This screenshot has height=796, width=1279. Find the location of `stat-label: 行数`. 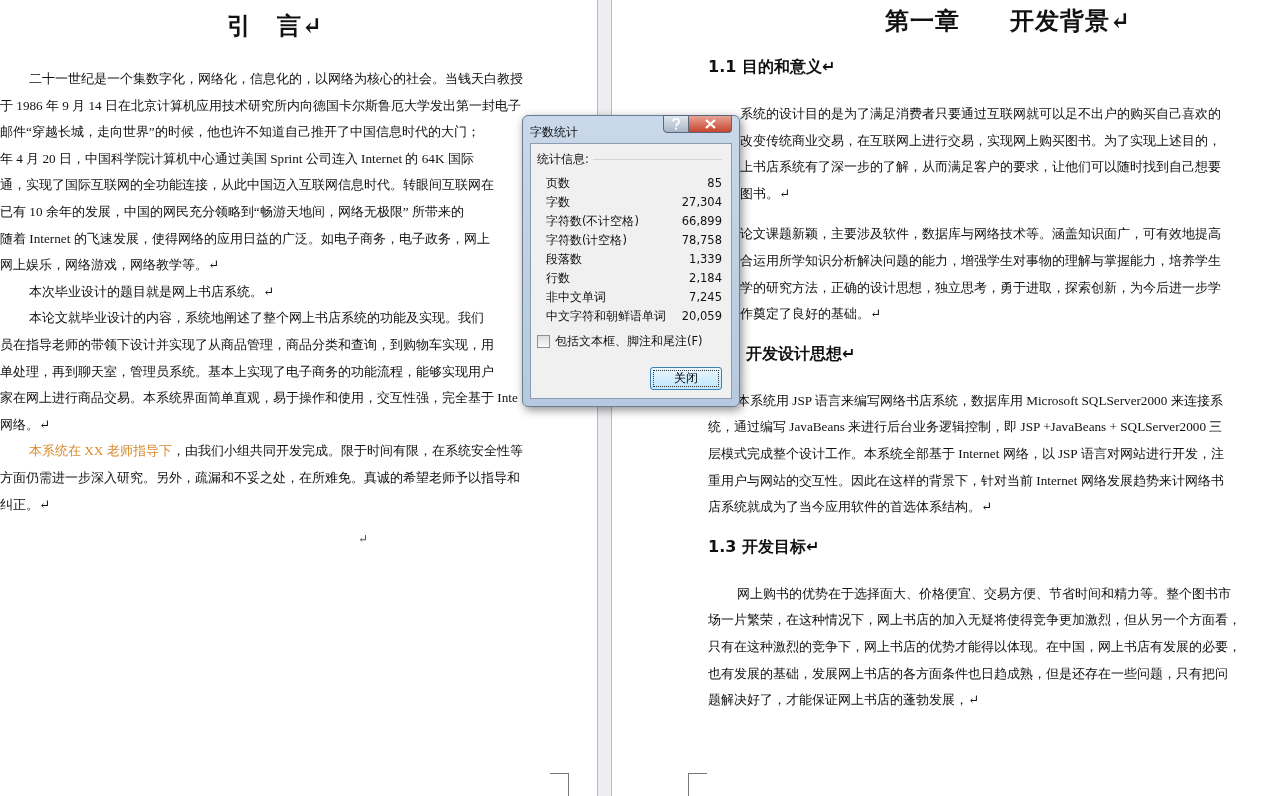

stat-label: 行数 is located at coordinates (558, 278).